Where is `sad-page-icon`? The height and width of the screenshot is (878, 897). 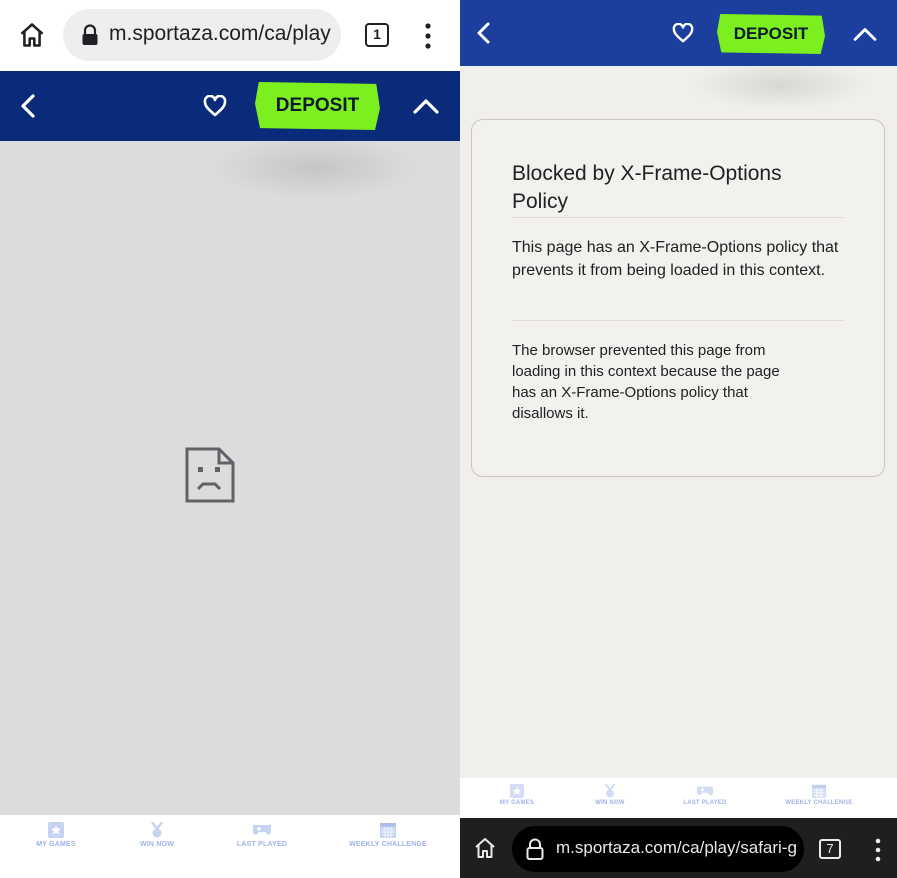 sad-page-icon is located at coordinates (210, 475).